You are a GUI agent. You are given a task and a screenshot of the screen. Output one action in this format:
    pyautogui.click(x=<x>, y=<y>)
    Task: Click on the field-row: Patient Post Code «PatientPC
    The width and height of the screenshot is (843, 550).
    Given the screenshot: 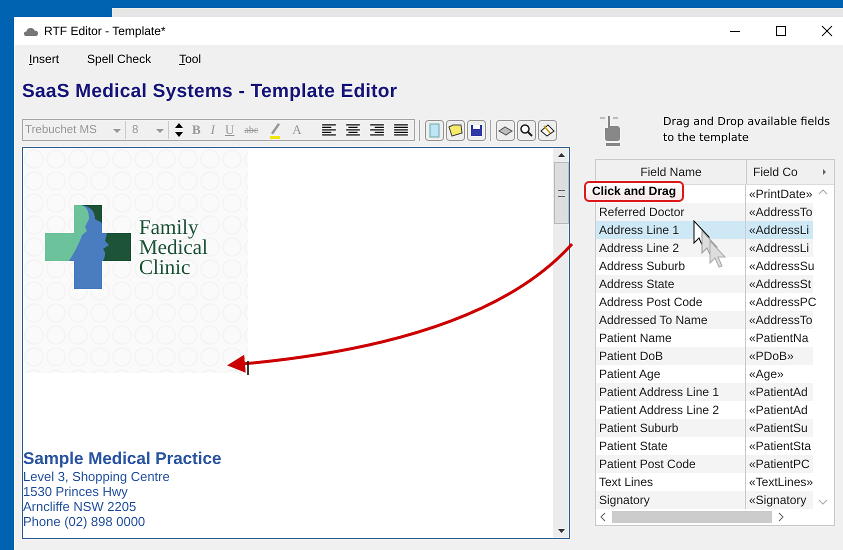 What is the action you would take?
    pyautogui.click(x=704, y=464)
    